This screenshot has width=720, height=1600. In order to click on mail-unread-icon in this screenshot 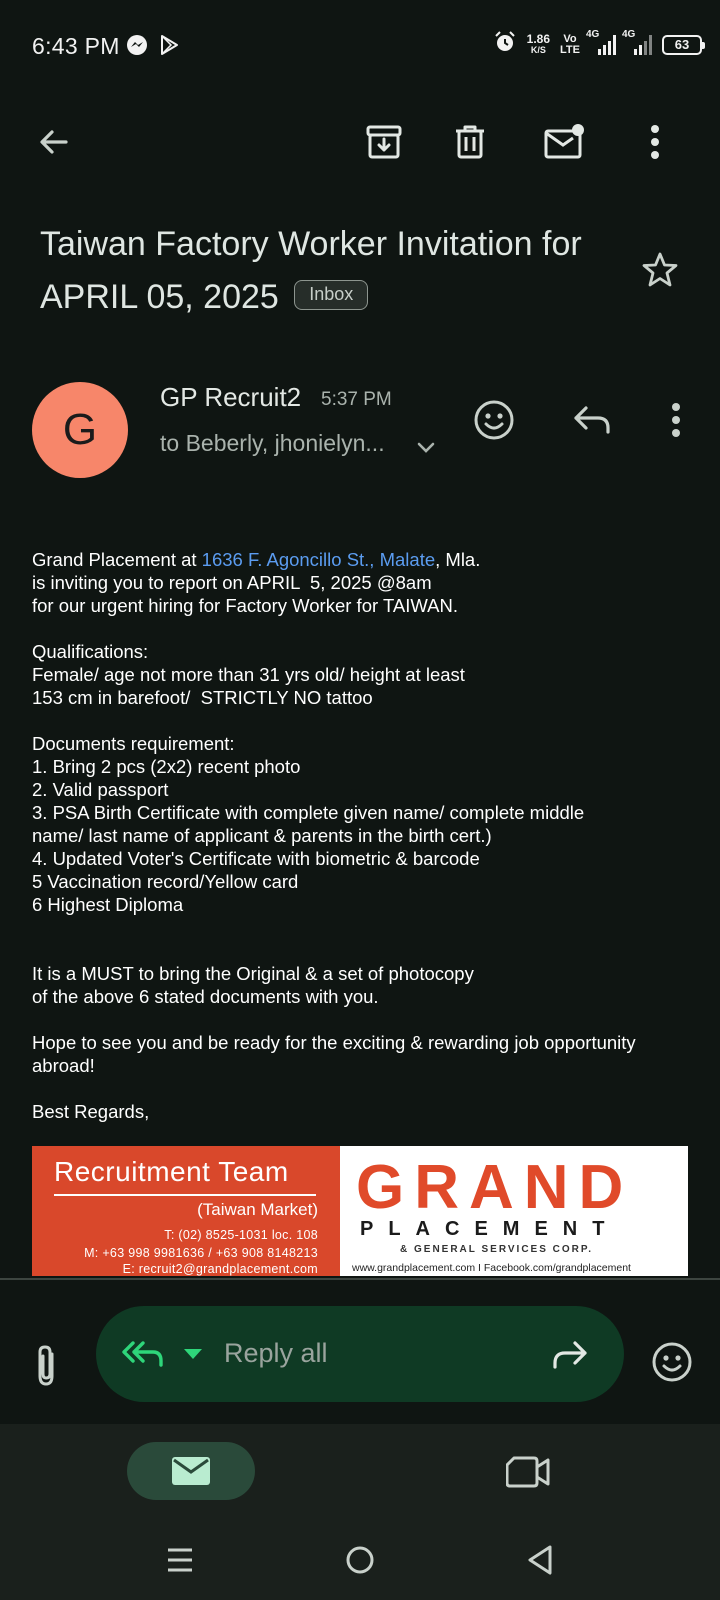, I will do `click(564, 141)`.